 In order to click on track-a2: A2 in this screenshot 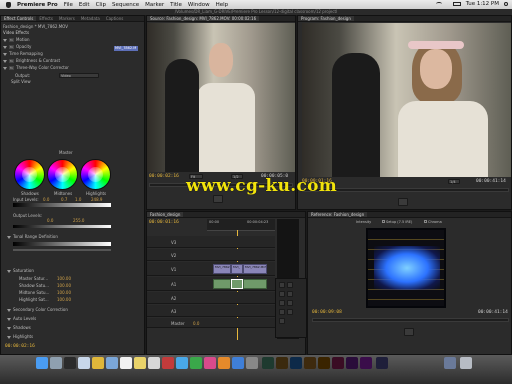, I will do `click(211, 298)`.